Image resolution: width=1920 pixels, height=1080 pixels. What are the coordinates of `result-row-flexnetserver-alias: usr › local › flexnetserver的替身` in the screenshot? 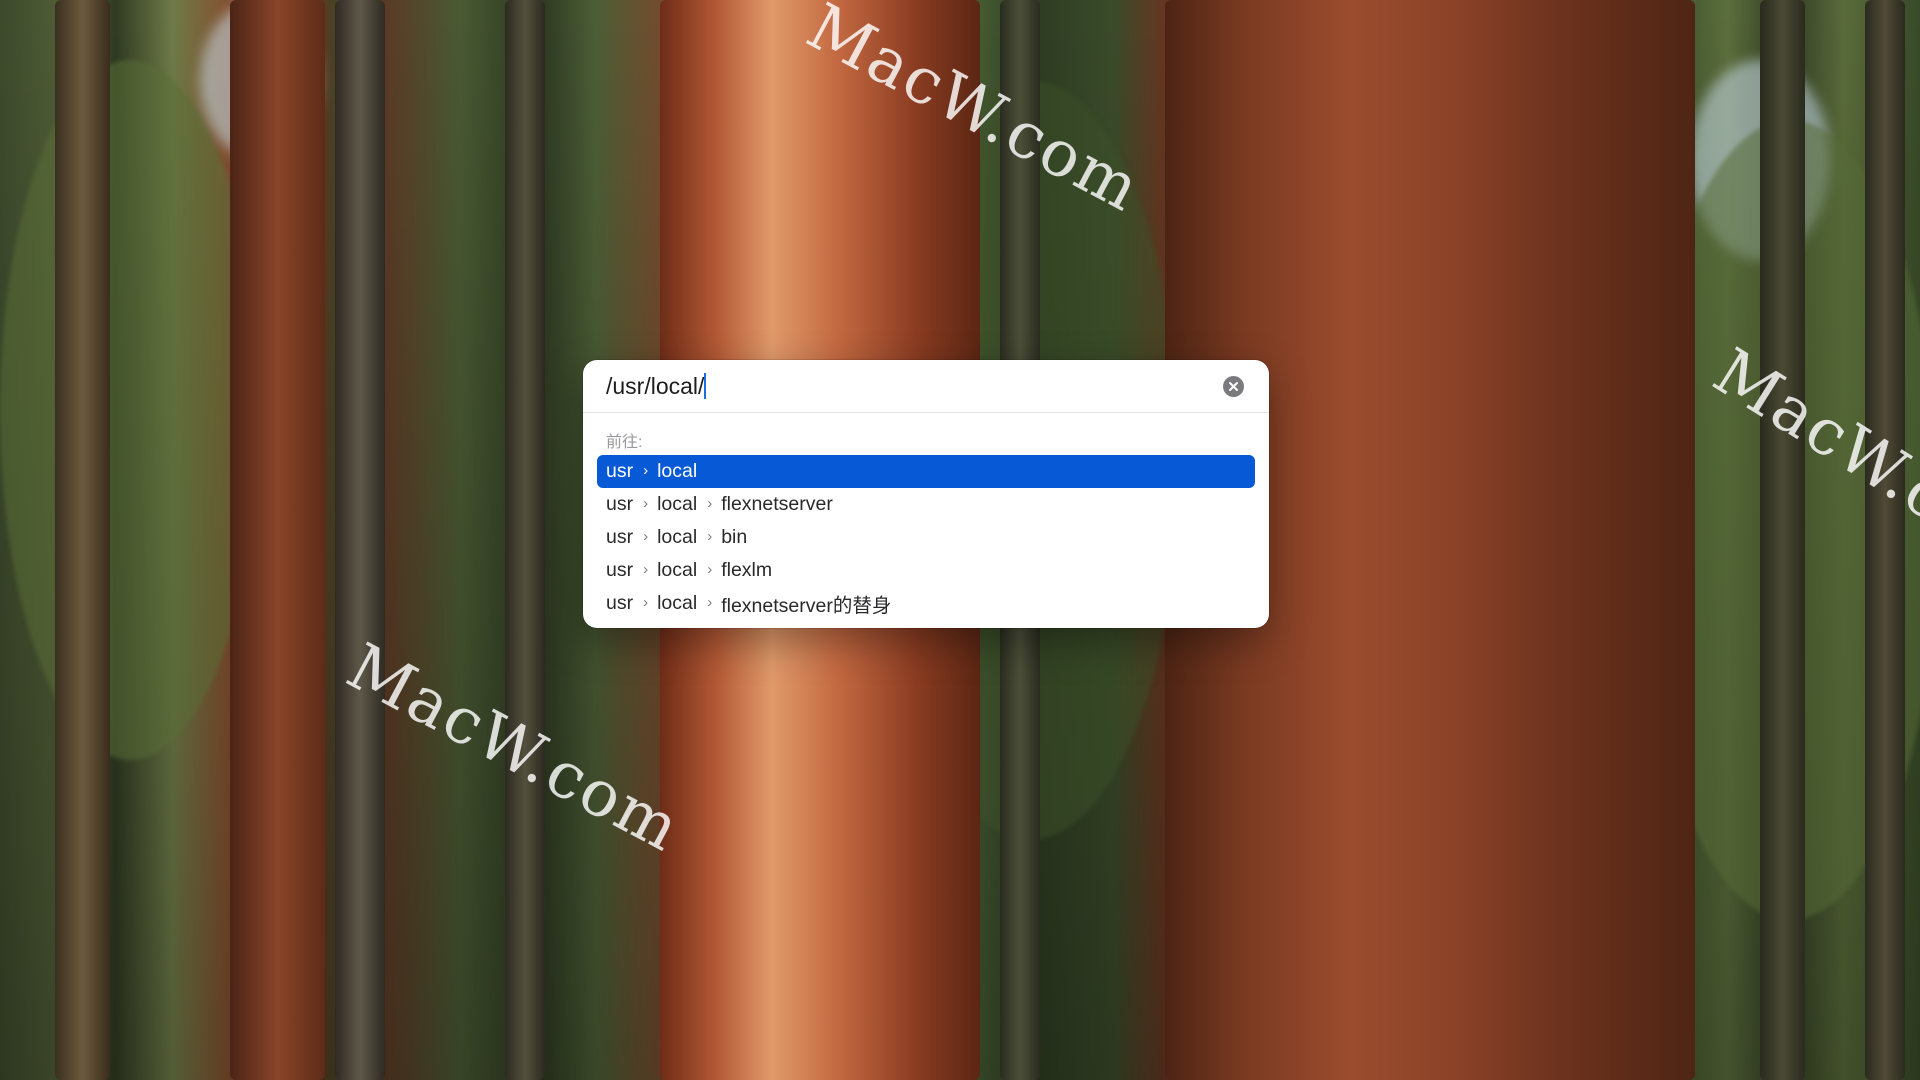 It's located at (926, 603).